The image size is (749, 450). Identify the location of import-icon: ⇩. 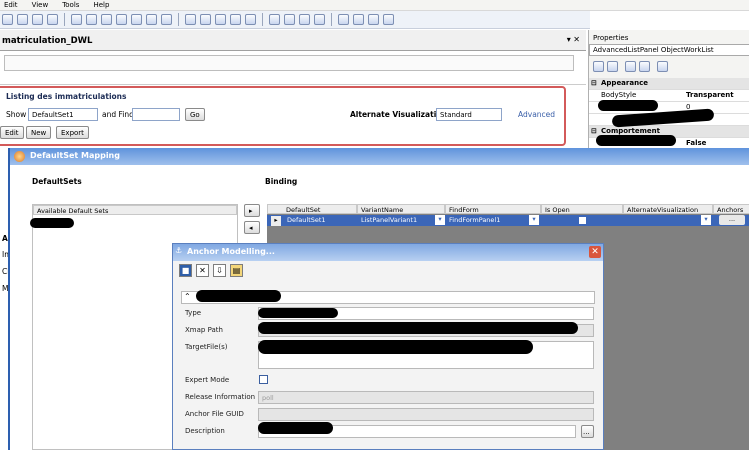
(219, 270).